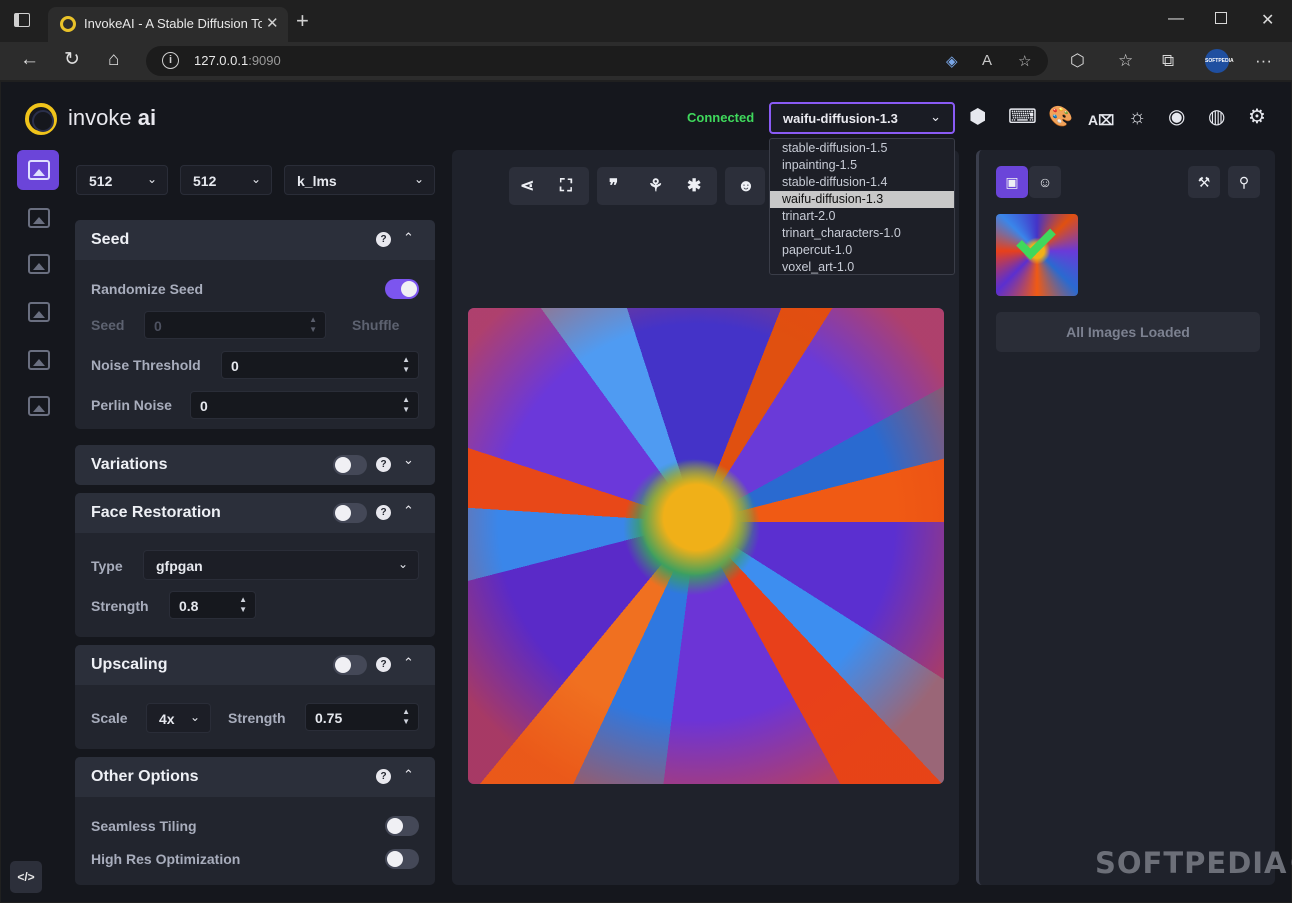  What do you see at coordinates (22, 20) in the screenshot?
I see `tab-actions-icon` at bounding box center [22, 20].